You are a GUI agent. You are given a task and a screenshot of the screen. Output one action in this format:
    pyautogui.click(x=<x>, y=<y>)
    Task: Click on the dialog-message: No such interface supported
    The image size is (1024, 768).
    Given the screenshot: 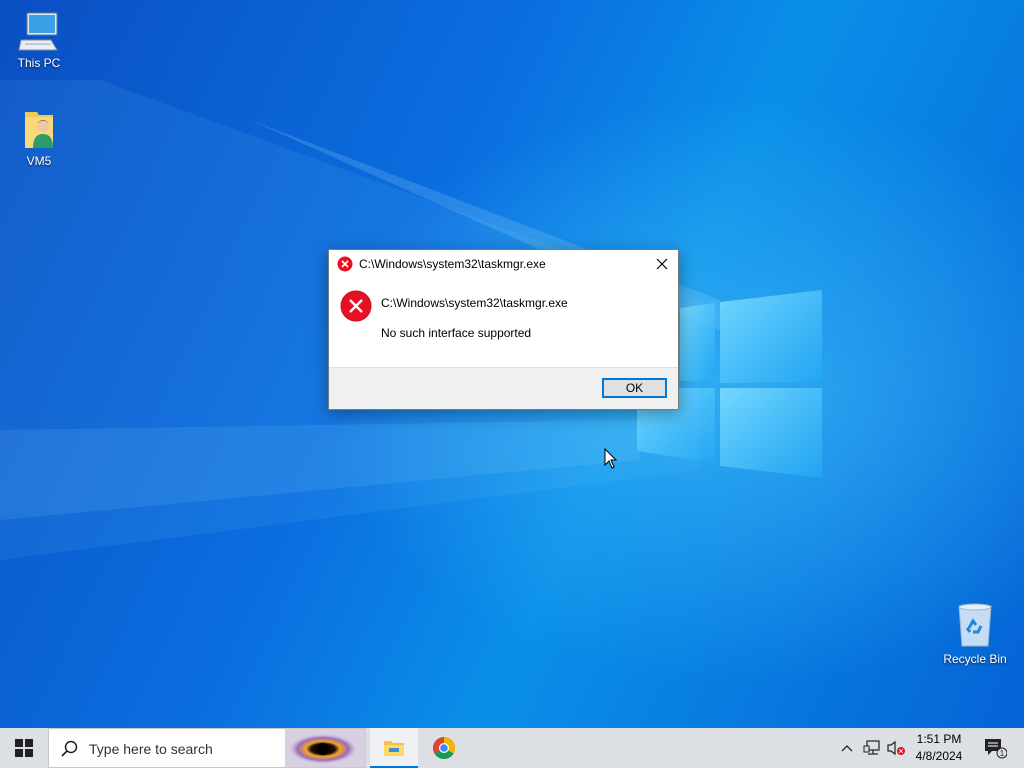 What is the action you would take?
    pyautogui.click(x=456, y=333)
    